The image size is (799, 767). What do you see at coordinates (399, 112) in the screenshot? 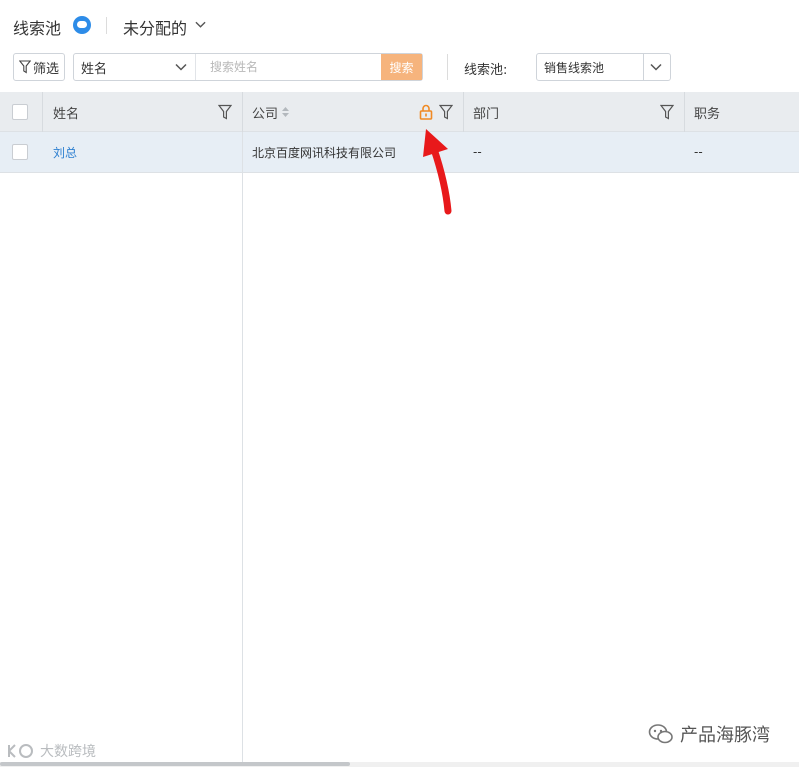
I see `table-header: 姓名 公司 部门 职务` at bounding box center [399, 112].